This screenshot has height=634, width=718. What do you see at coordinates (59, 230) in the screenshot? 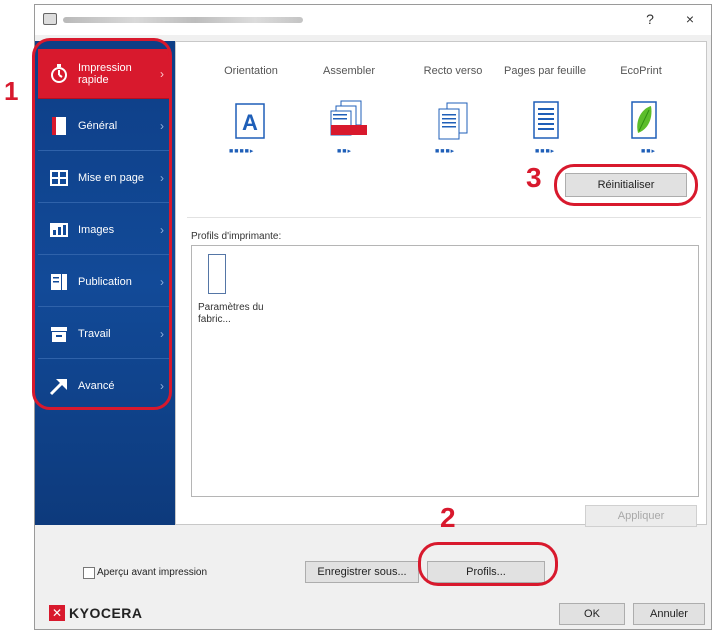
I see `image-icon` at bounding box center [59, 230].